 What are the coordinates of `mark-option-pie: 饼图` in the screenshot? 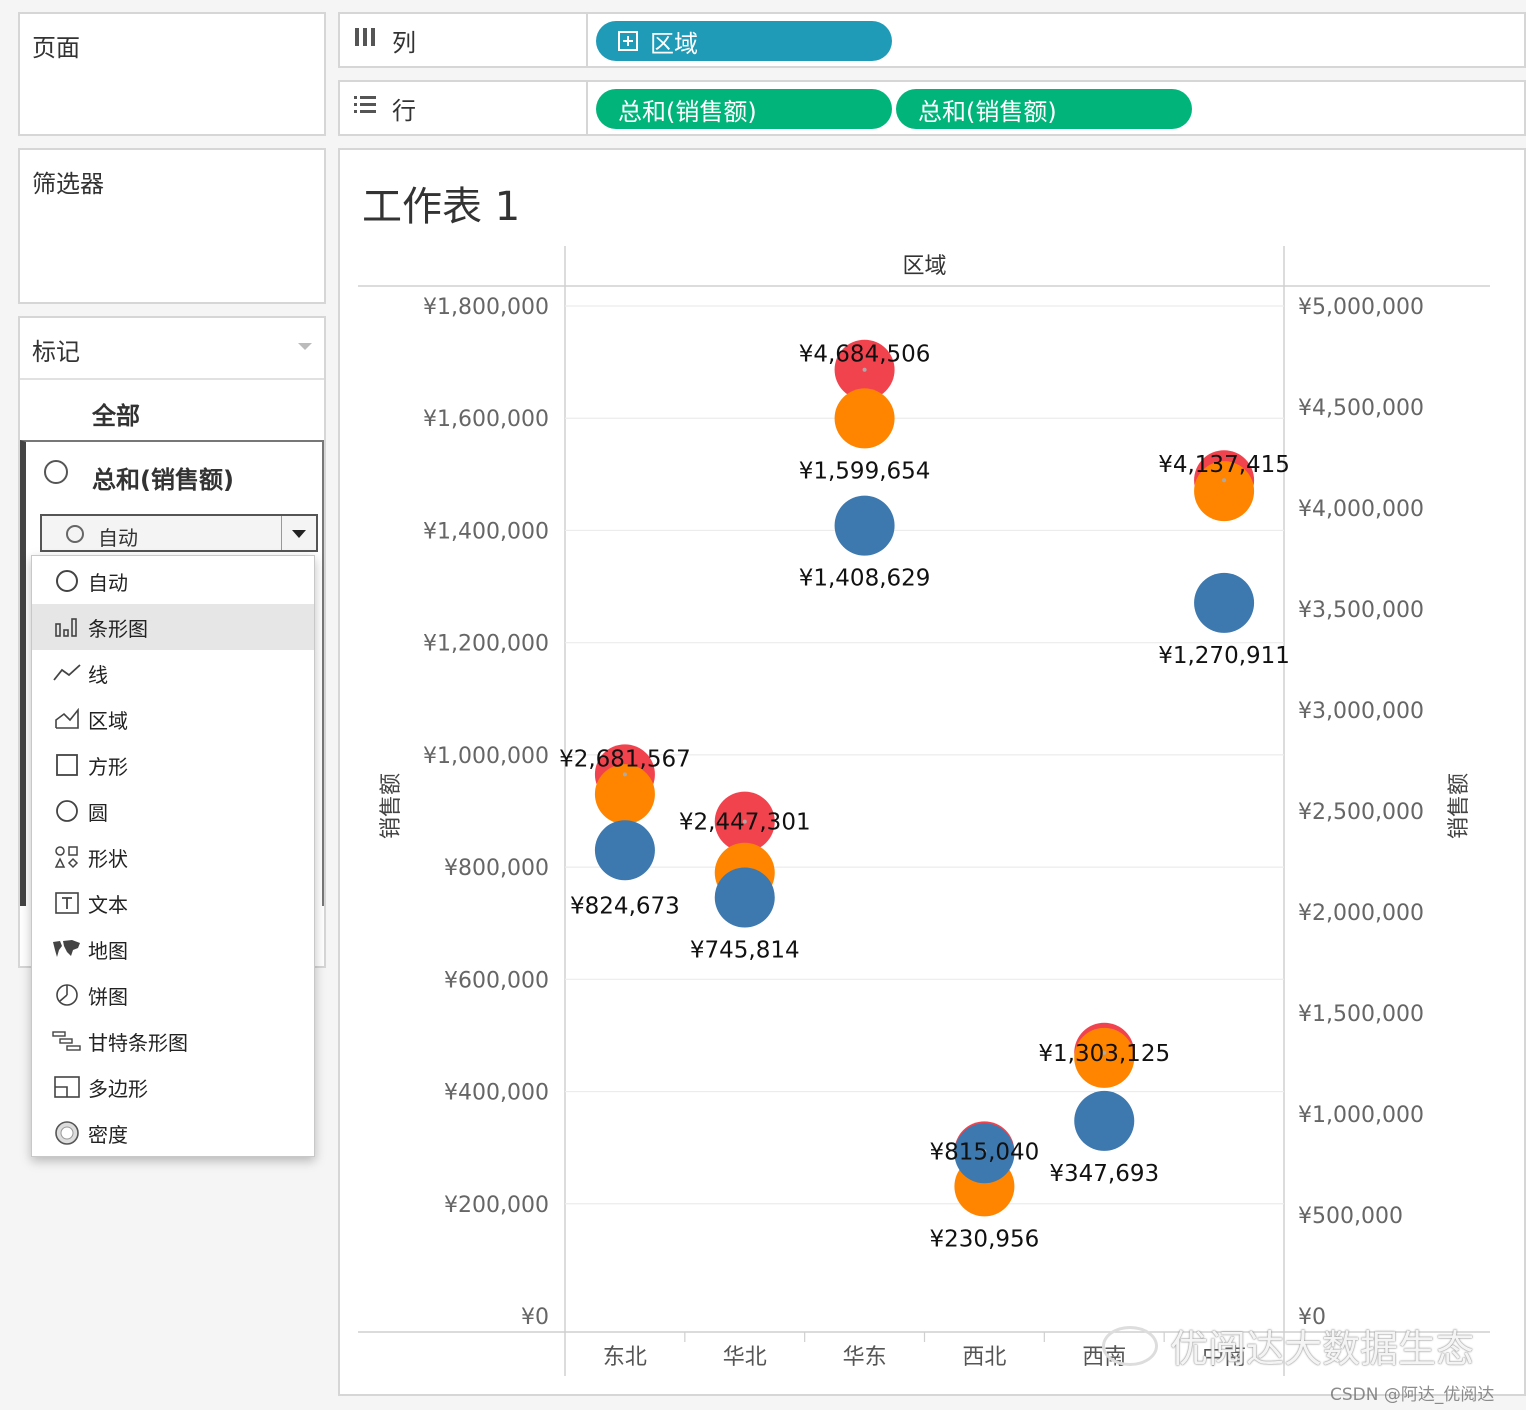 It's located at (173, 995).